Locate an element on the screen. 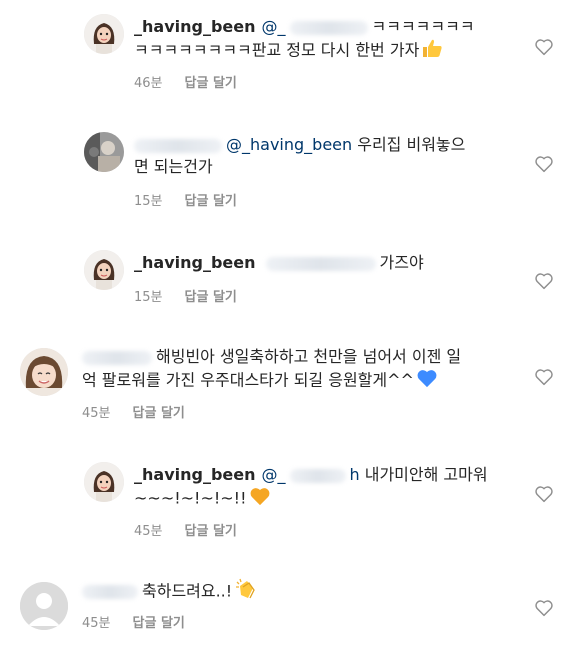 Image resolution: width=580 pixels, height=653 pixels. comment-text: _having_been 가즈야 is located at coordinates (279, 262).